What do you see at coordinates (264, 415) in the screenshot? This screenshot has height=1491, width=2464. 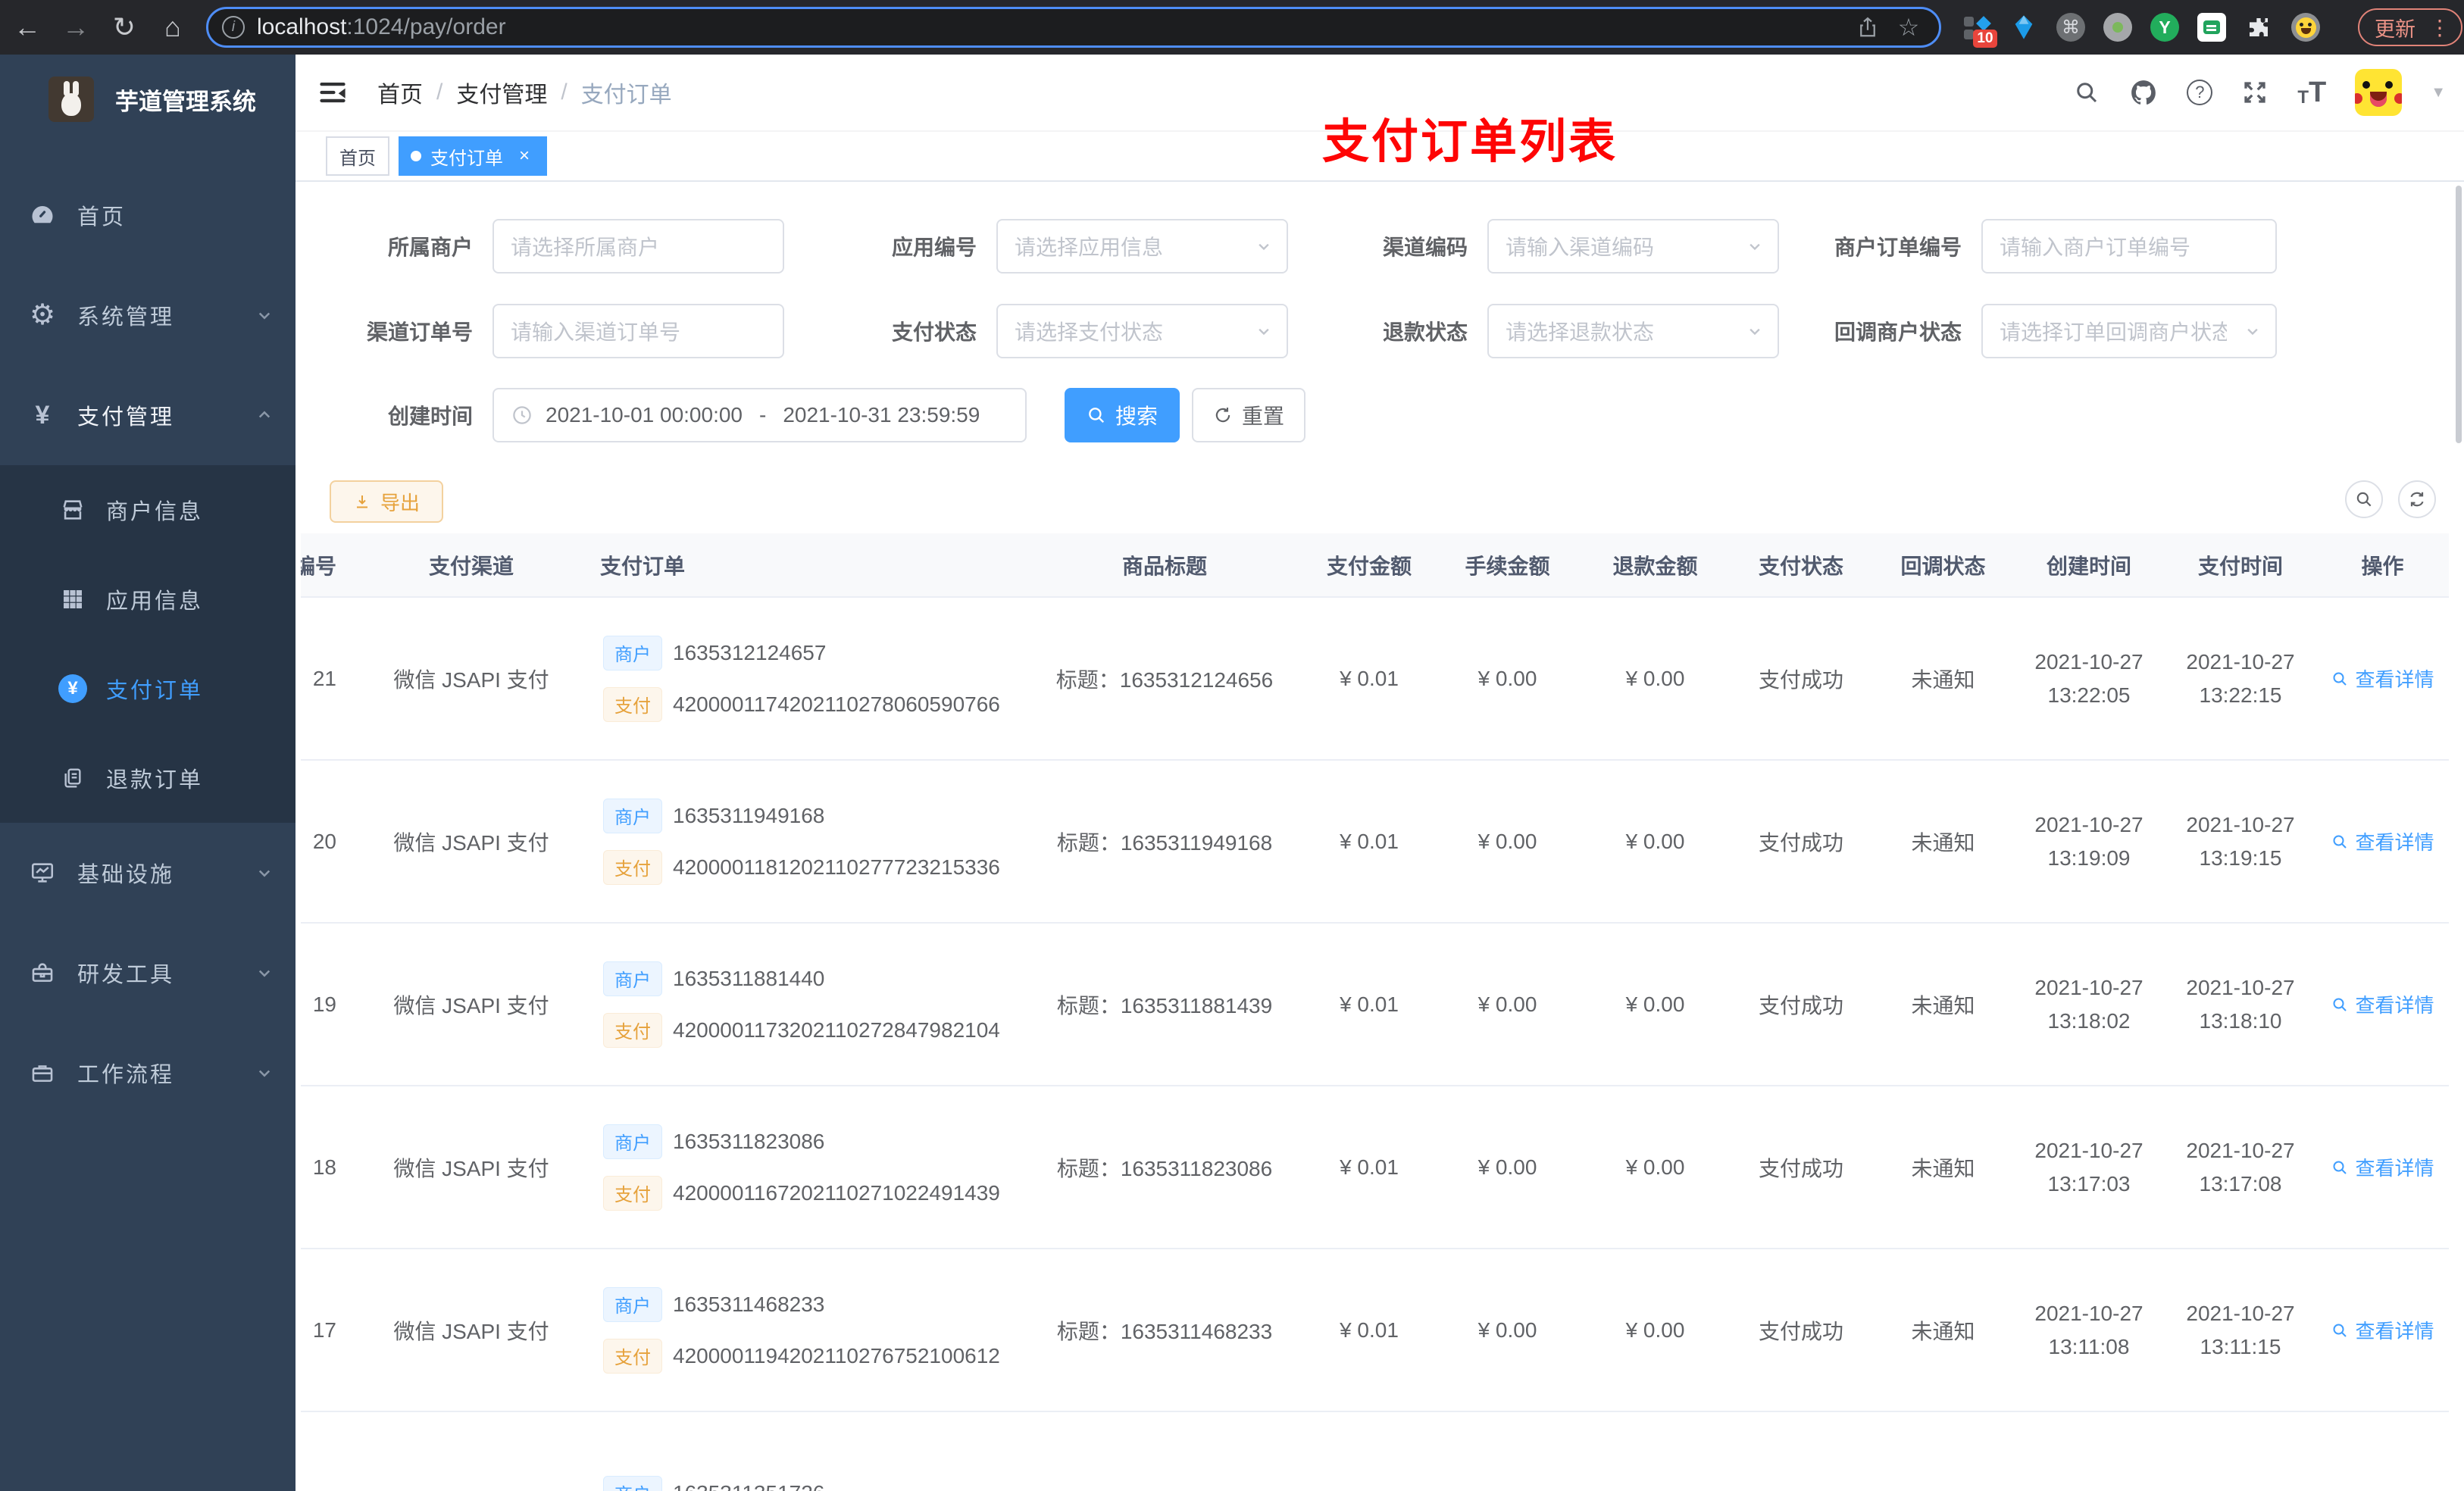 I see `chevron-up-icon` at bounding box center [264, 415].